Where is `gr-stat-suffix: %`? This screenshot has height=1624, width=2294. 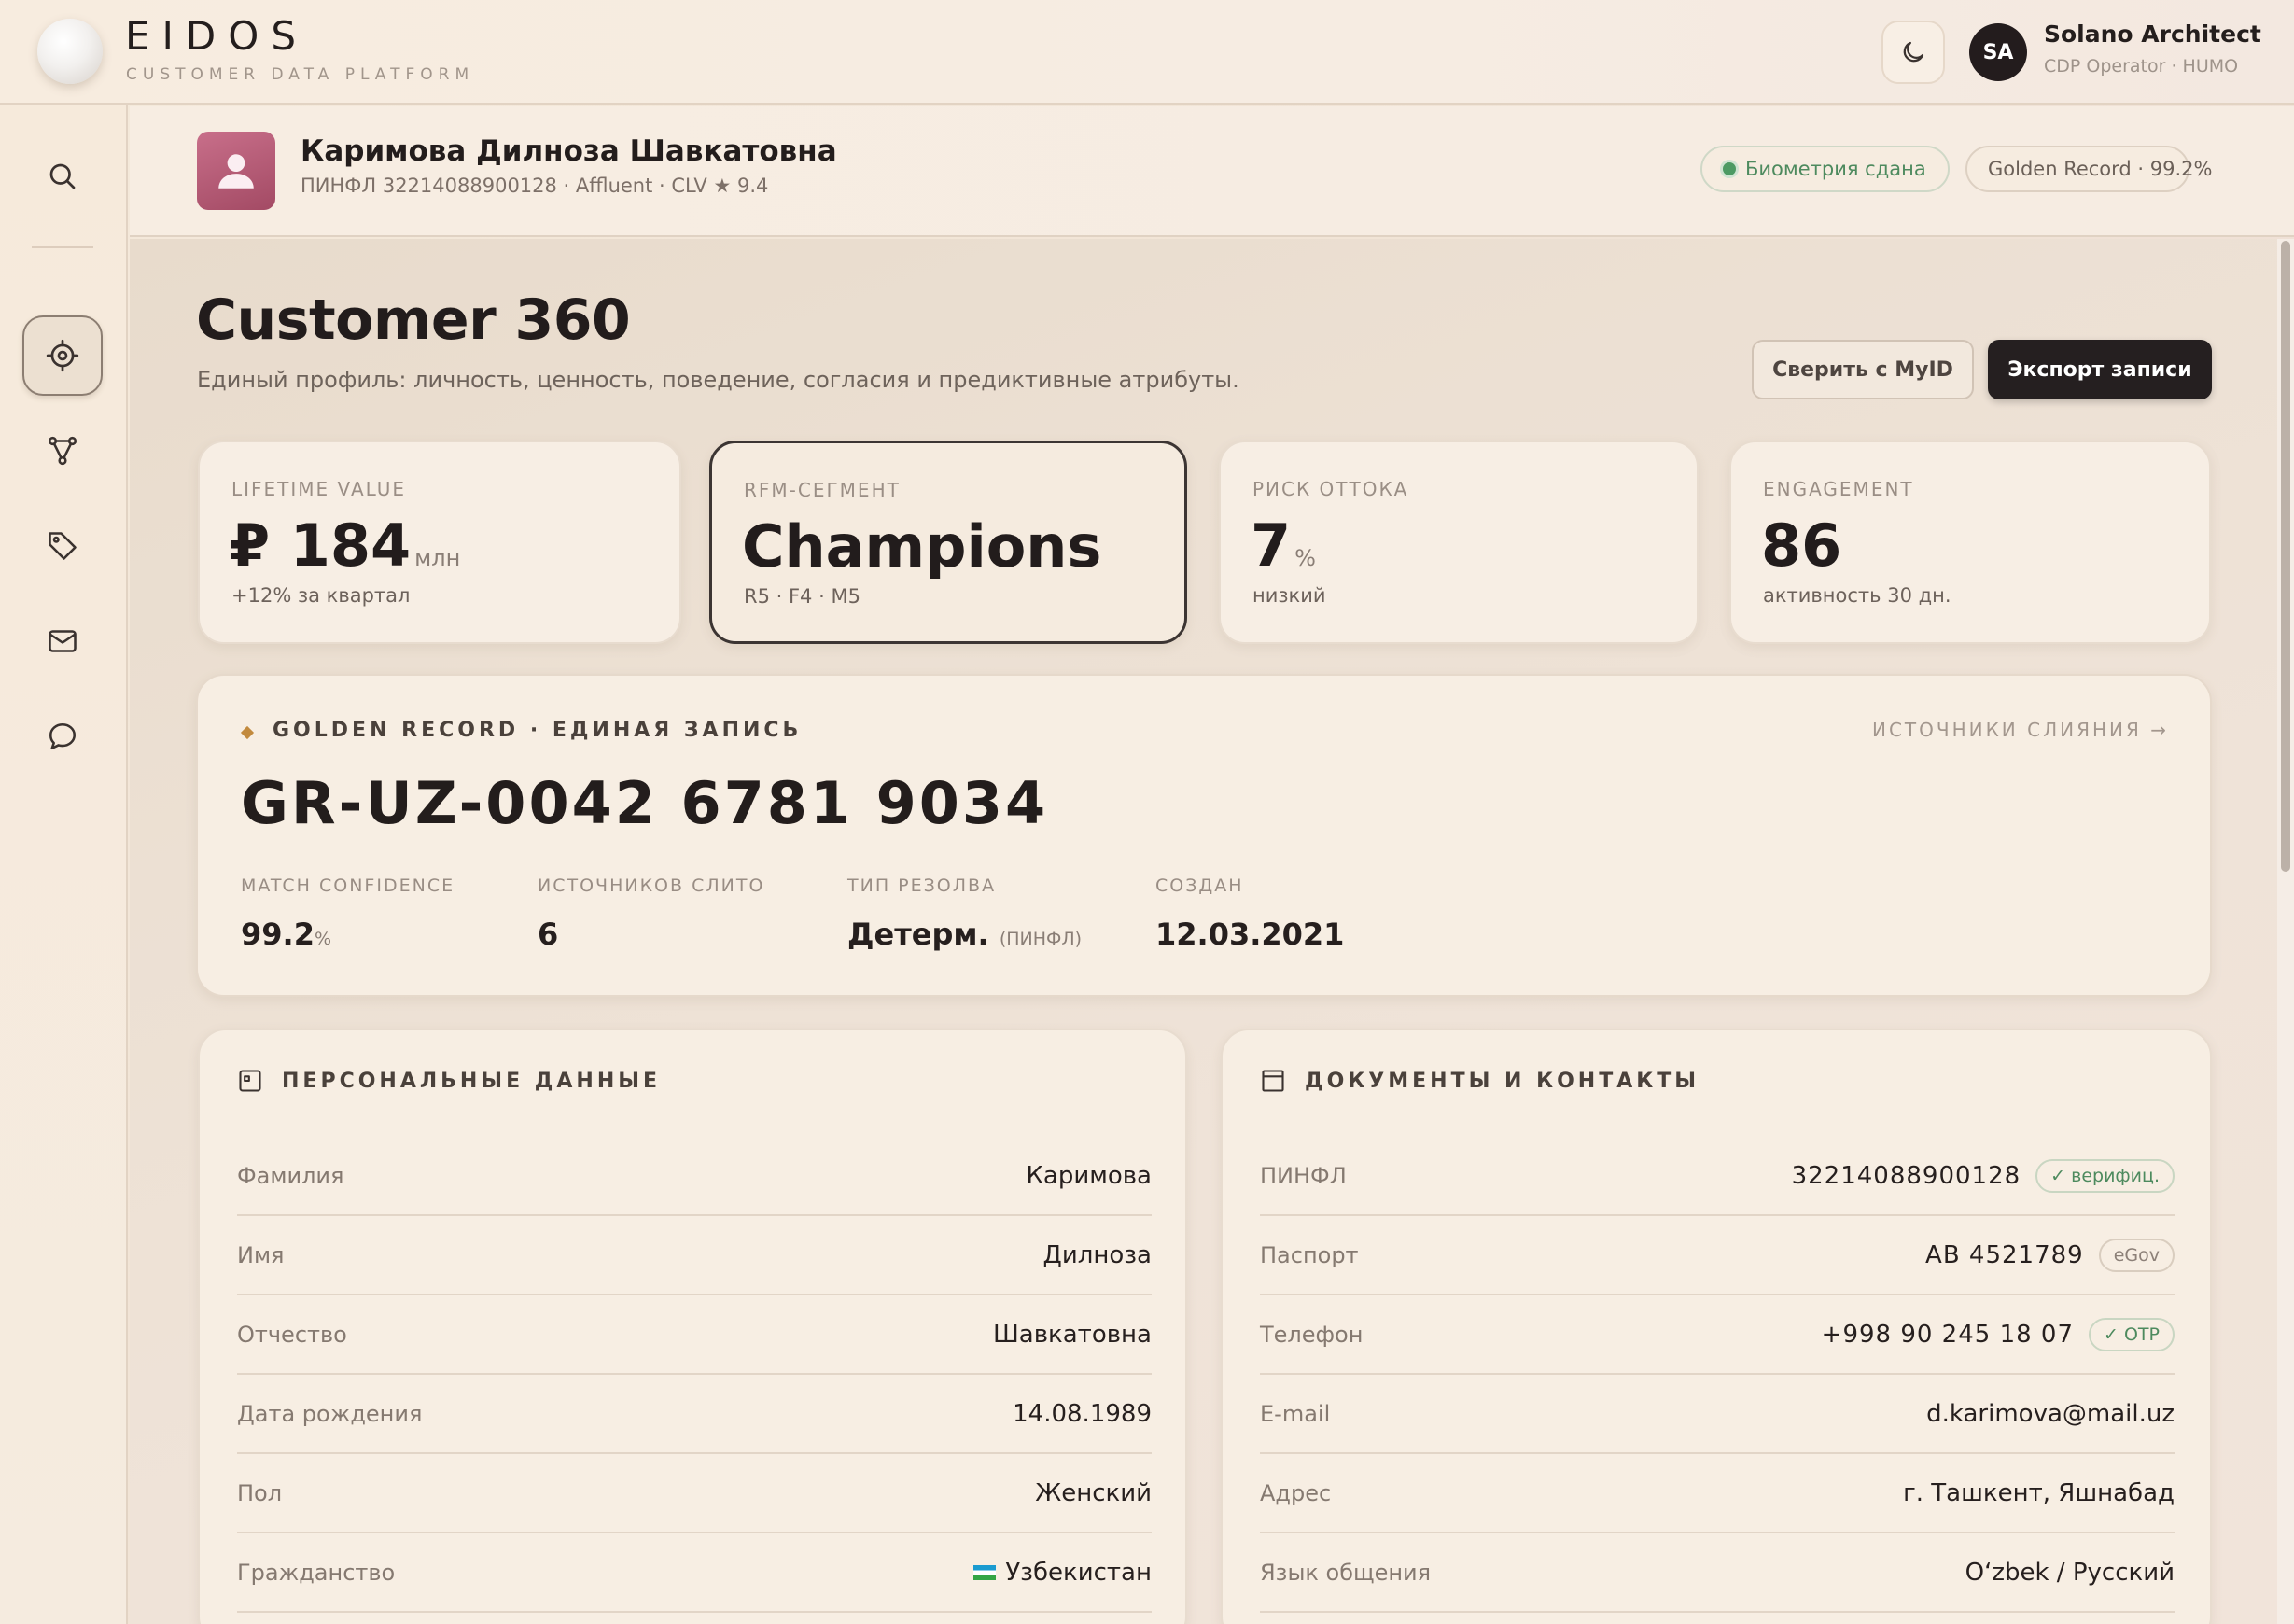
gr-stat-suffix: % is located at coordinates (323, 939).